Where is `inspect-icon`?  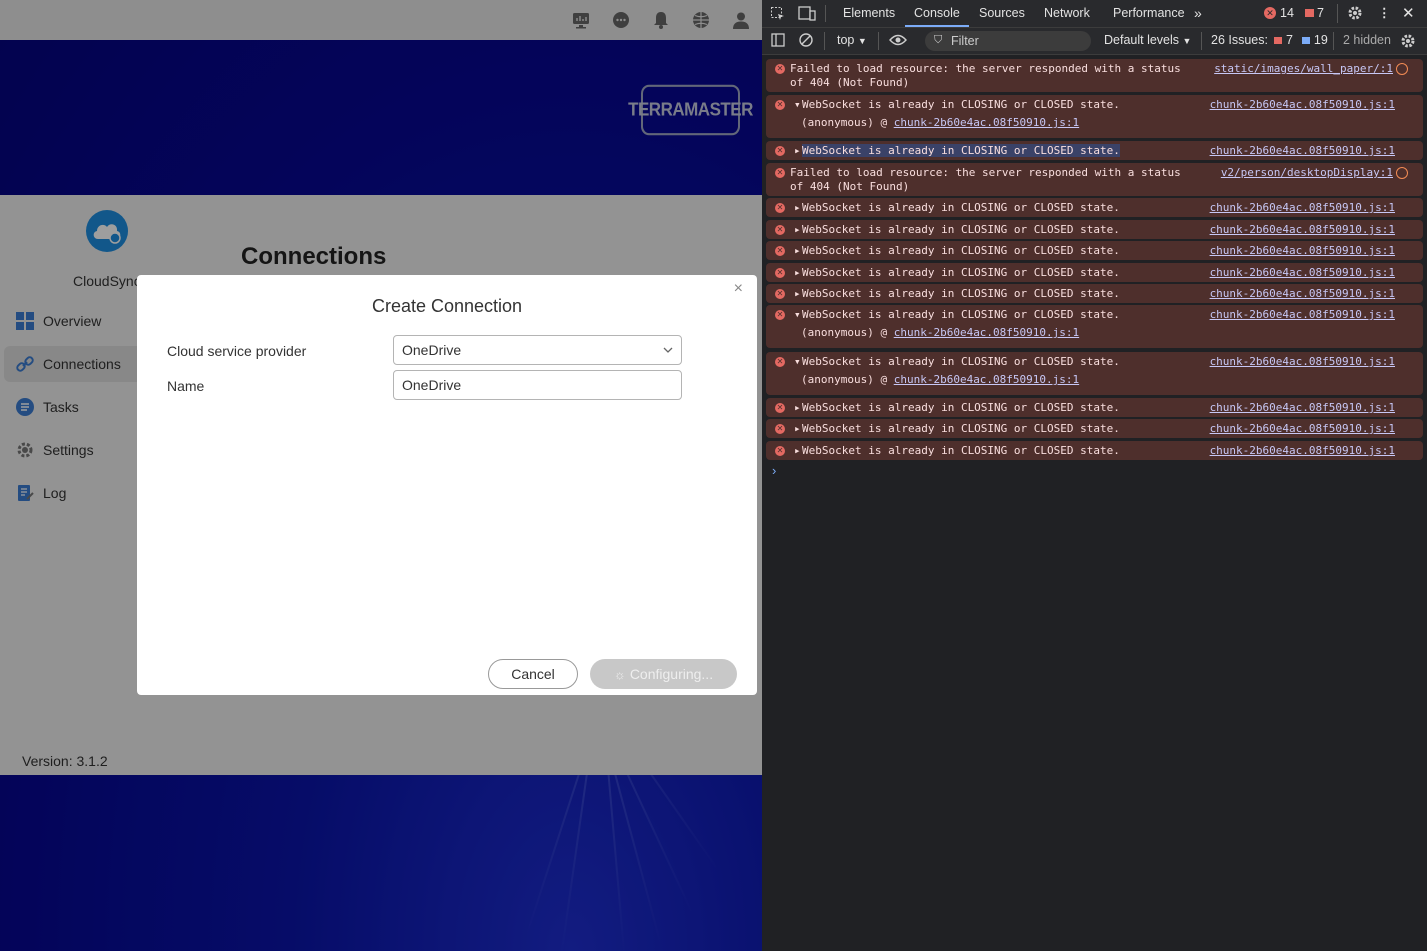
inspect-icon is located at coordinates (778, 14).